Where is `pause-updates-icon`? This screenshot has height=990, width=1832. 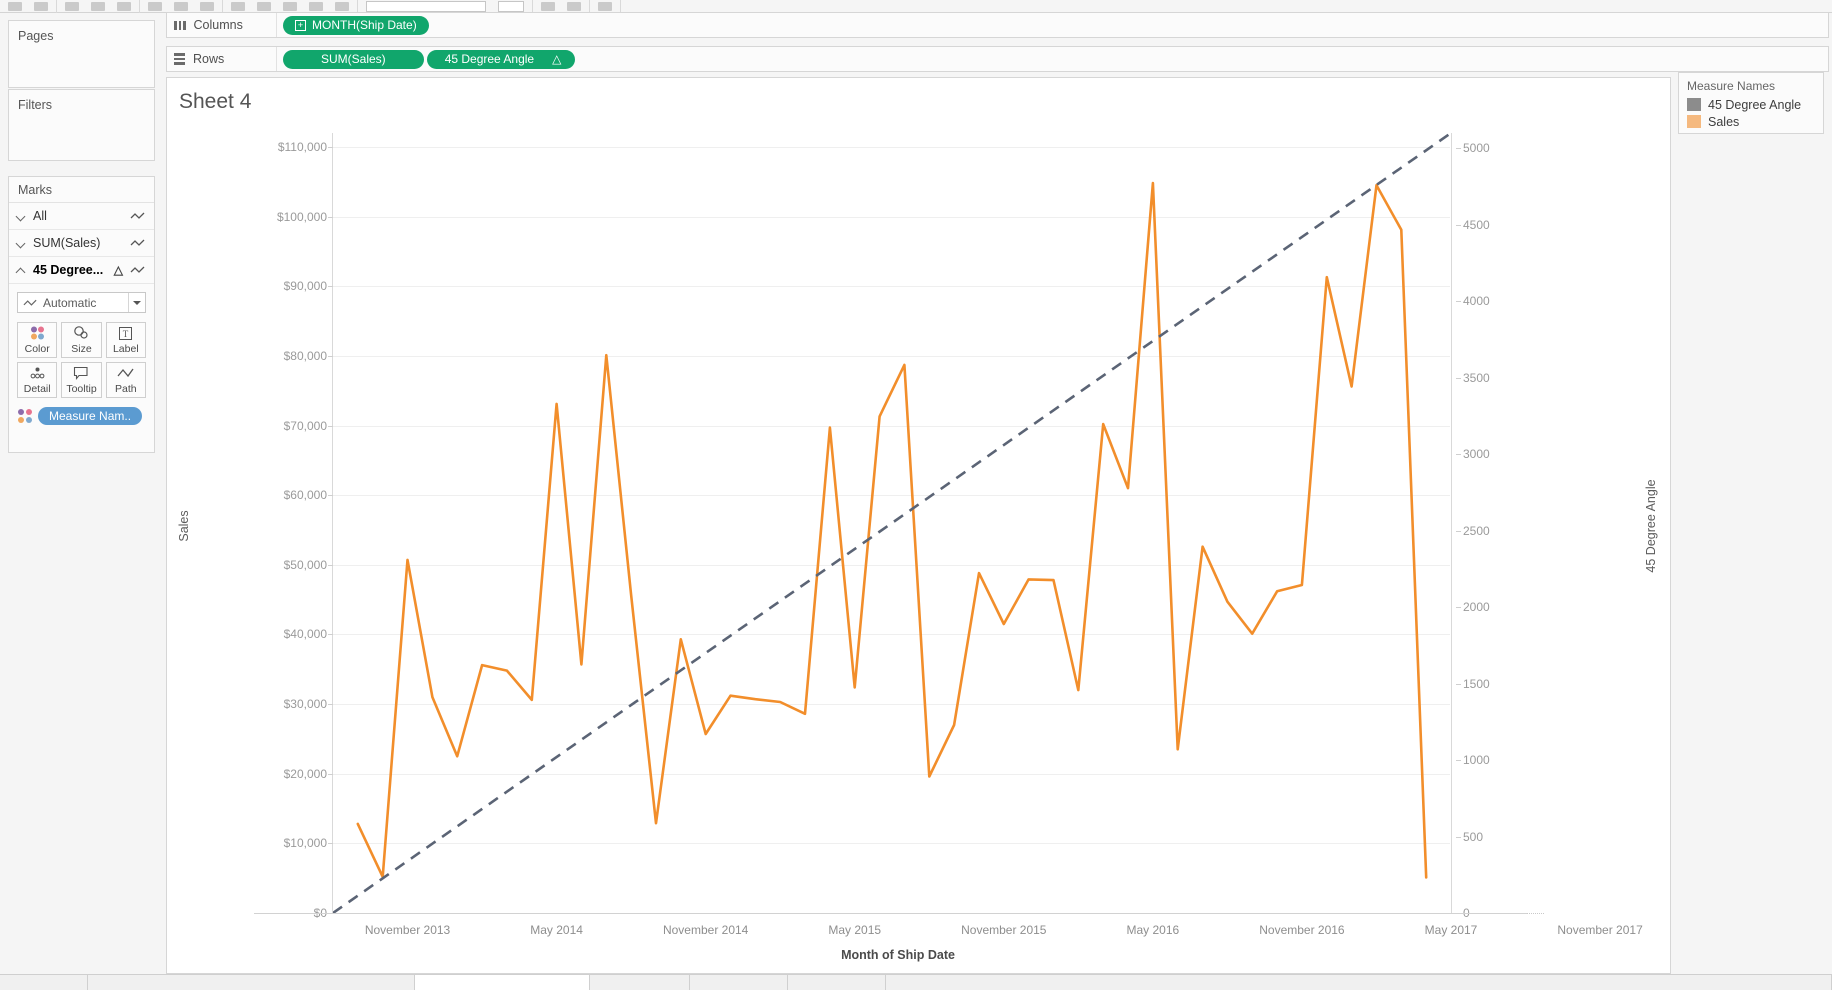
pause-updates-icon is located at coordinates (181, 6).